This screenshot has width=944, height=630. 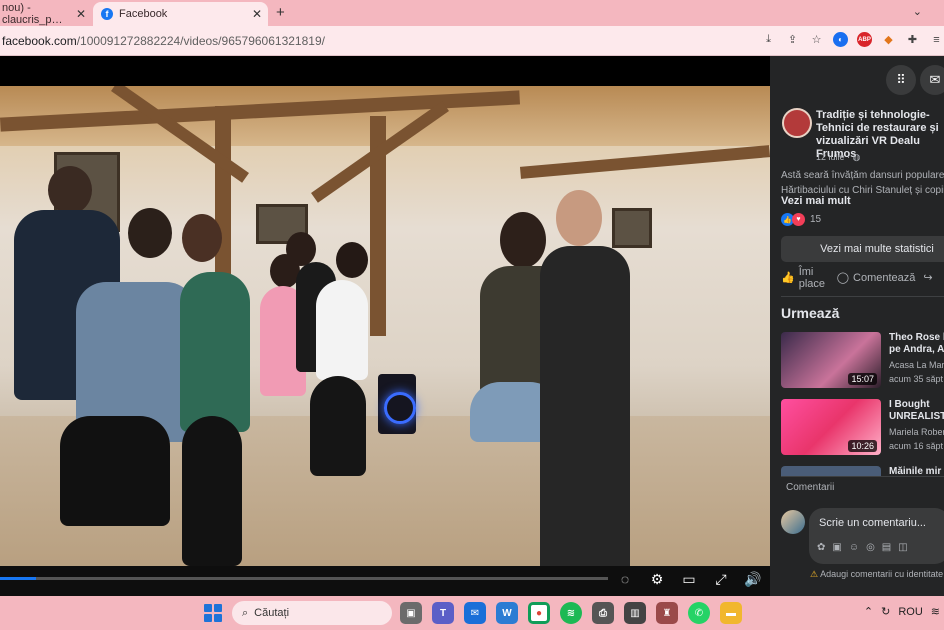 I want to click on comment-button: ◯ Comentează, so click(x=876, y=278).